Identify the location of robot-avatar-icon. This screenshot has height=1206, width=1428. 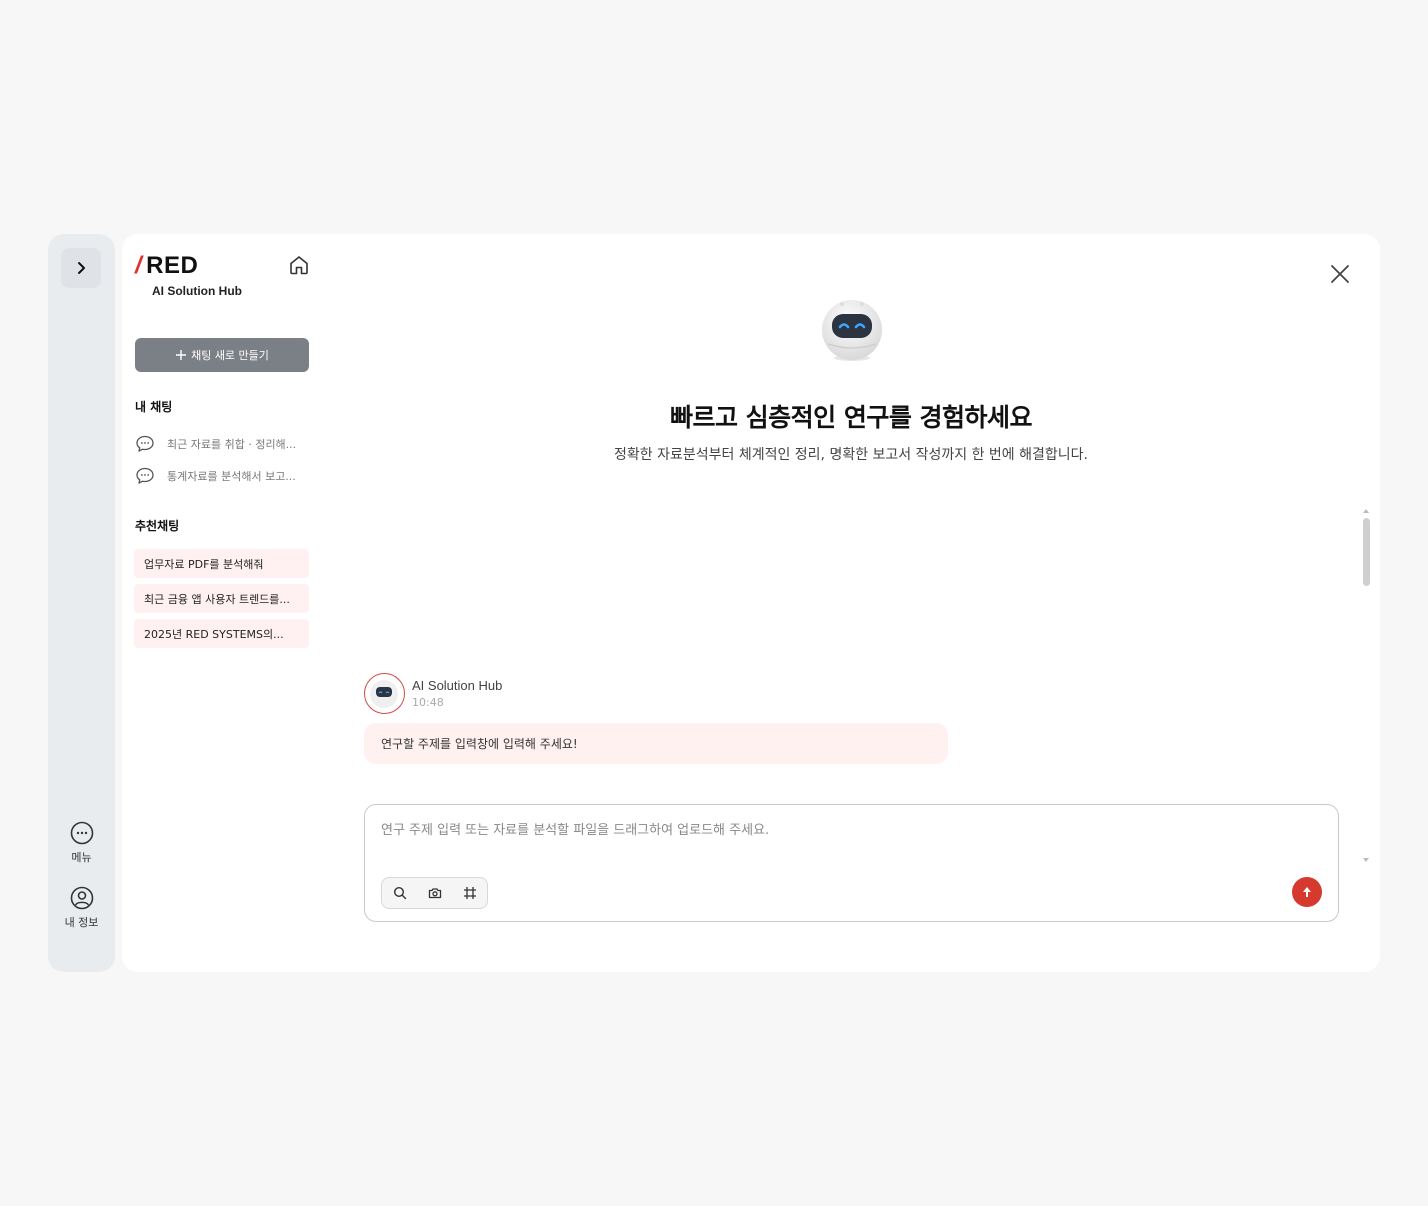
(384, 694).